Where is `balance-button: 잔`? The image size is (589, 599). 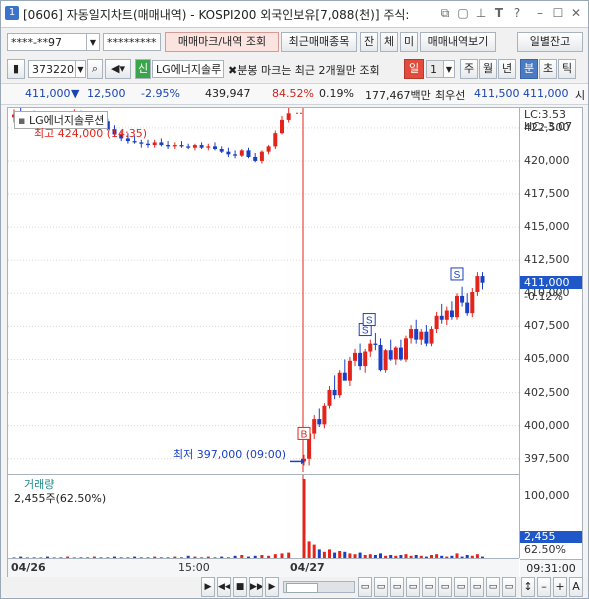 balance-button: 잔 is located at coordinates (369, 42).